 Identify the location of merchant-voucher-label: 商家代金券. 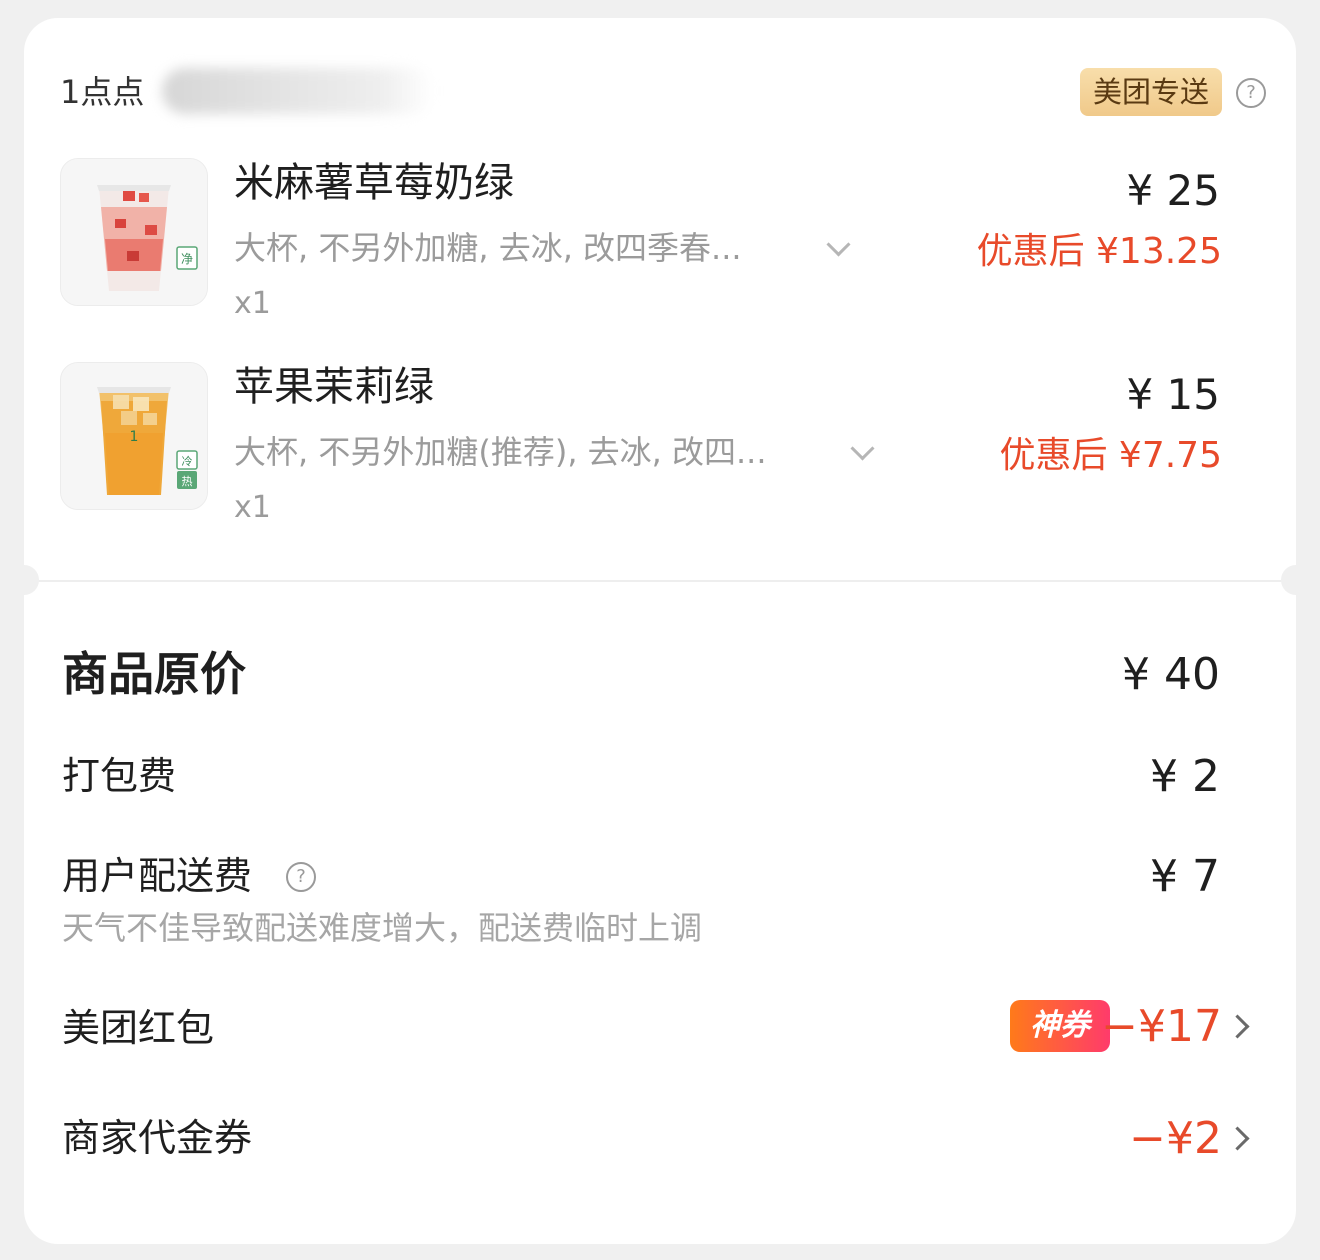
(157, 1138).